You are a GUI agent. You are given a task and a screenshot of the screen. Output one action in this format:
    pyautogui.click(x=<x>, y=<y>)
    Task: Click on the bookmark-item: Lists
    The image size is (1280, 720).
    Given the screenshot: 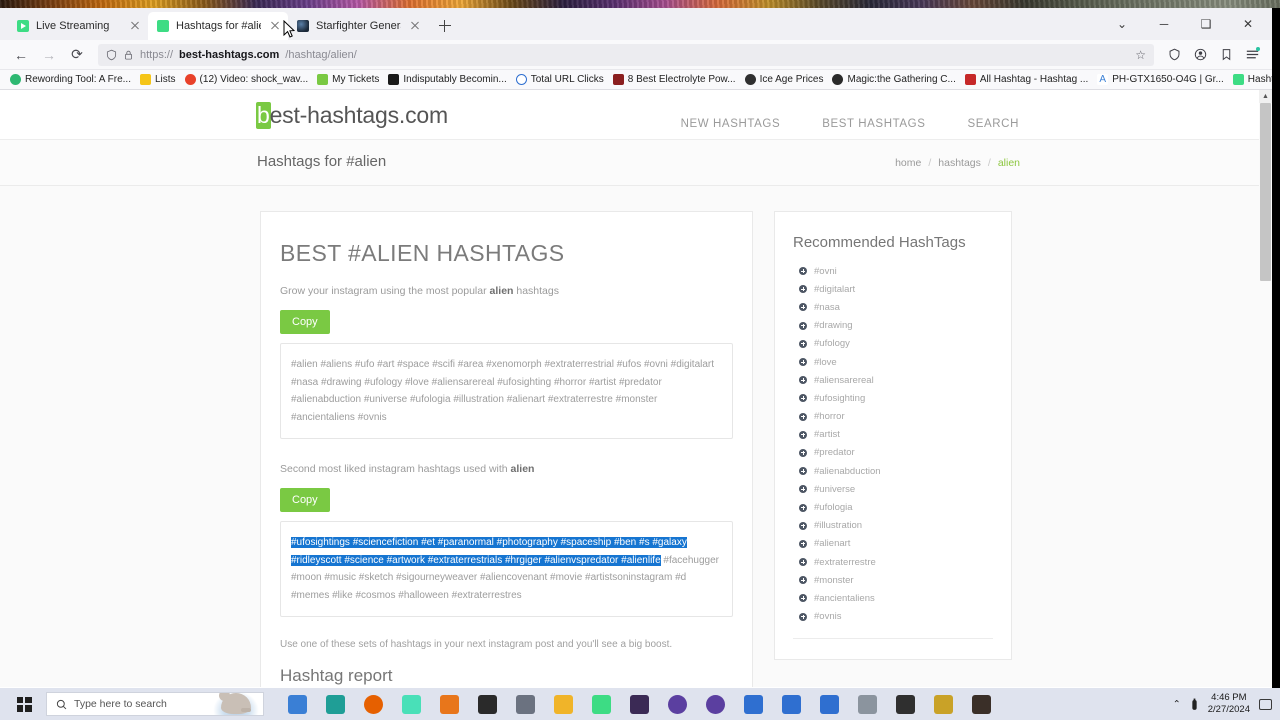 What is the action you would take?
    pyautogui.click(x=158, y=80)
    